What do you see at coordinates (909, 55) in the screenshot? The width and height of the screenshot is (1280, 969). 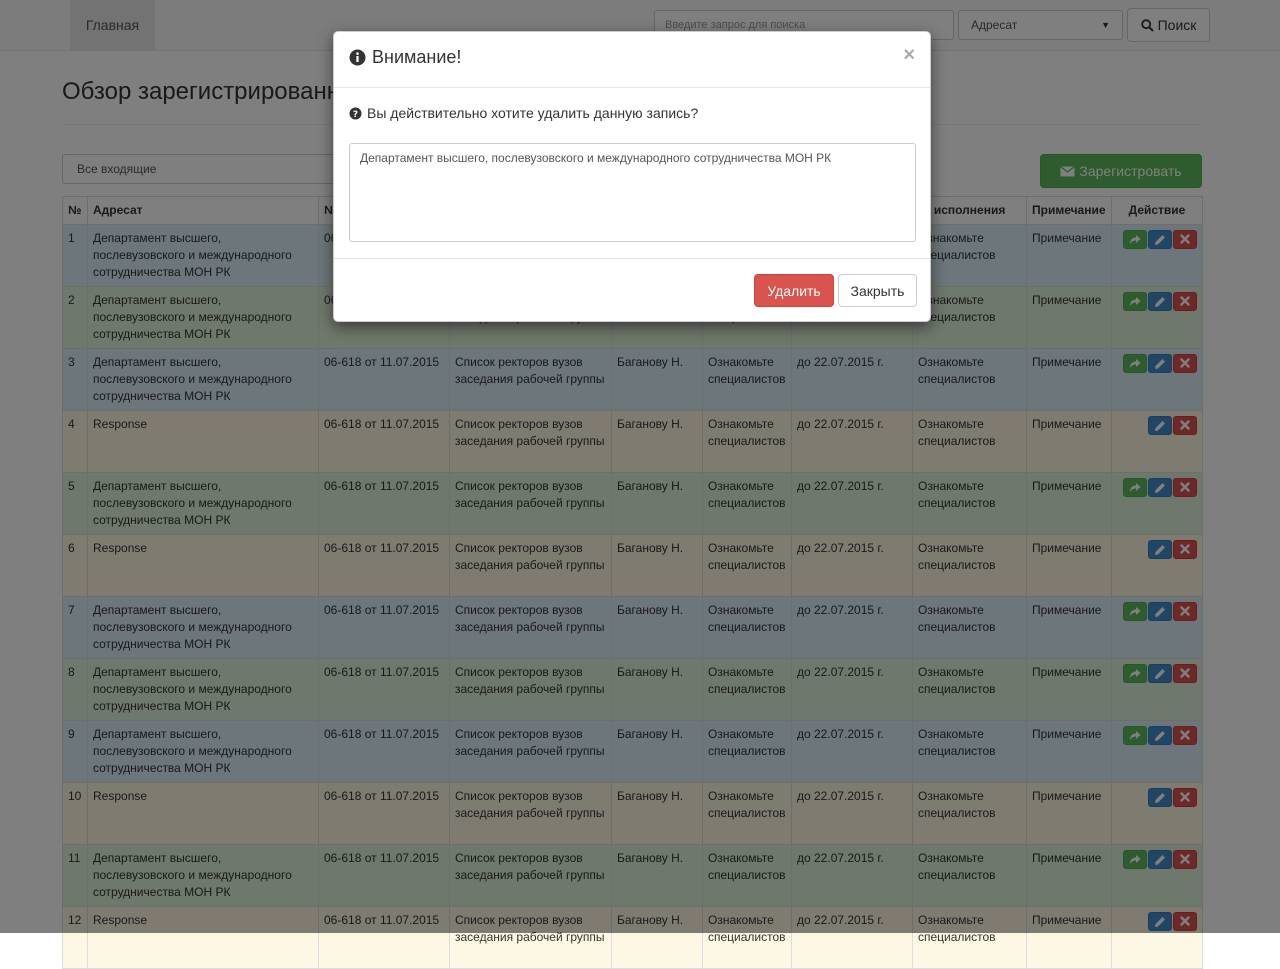 I see `modal-close-icon: ×` at bounding box center [909, 55].